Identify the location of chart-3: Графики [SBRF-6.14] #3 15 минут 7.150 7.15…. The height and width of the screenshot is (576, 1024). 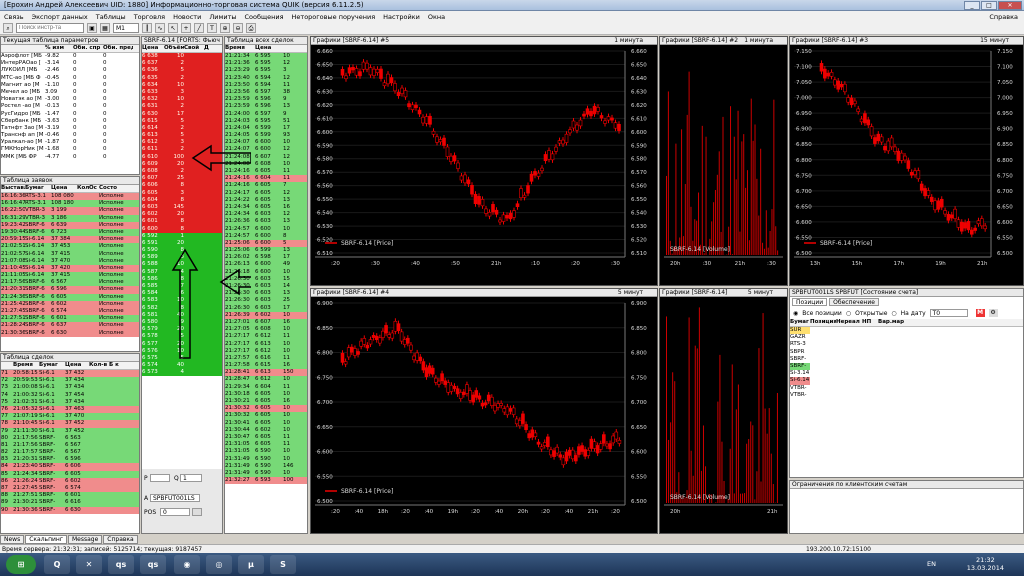
(906, 161).